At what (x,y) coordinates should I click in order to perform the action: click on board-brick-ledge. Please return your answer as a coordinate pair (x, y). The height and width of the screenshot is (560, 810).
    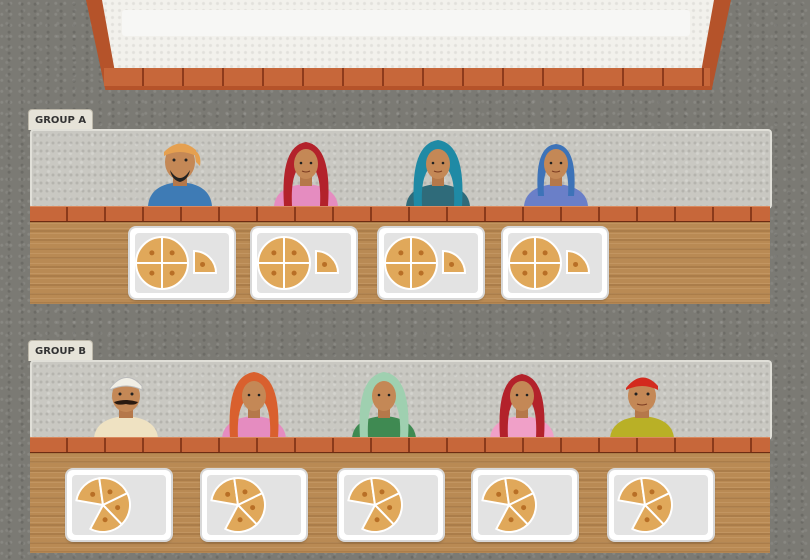
    Looking at the image, I should click on (407, 77).